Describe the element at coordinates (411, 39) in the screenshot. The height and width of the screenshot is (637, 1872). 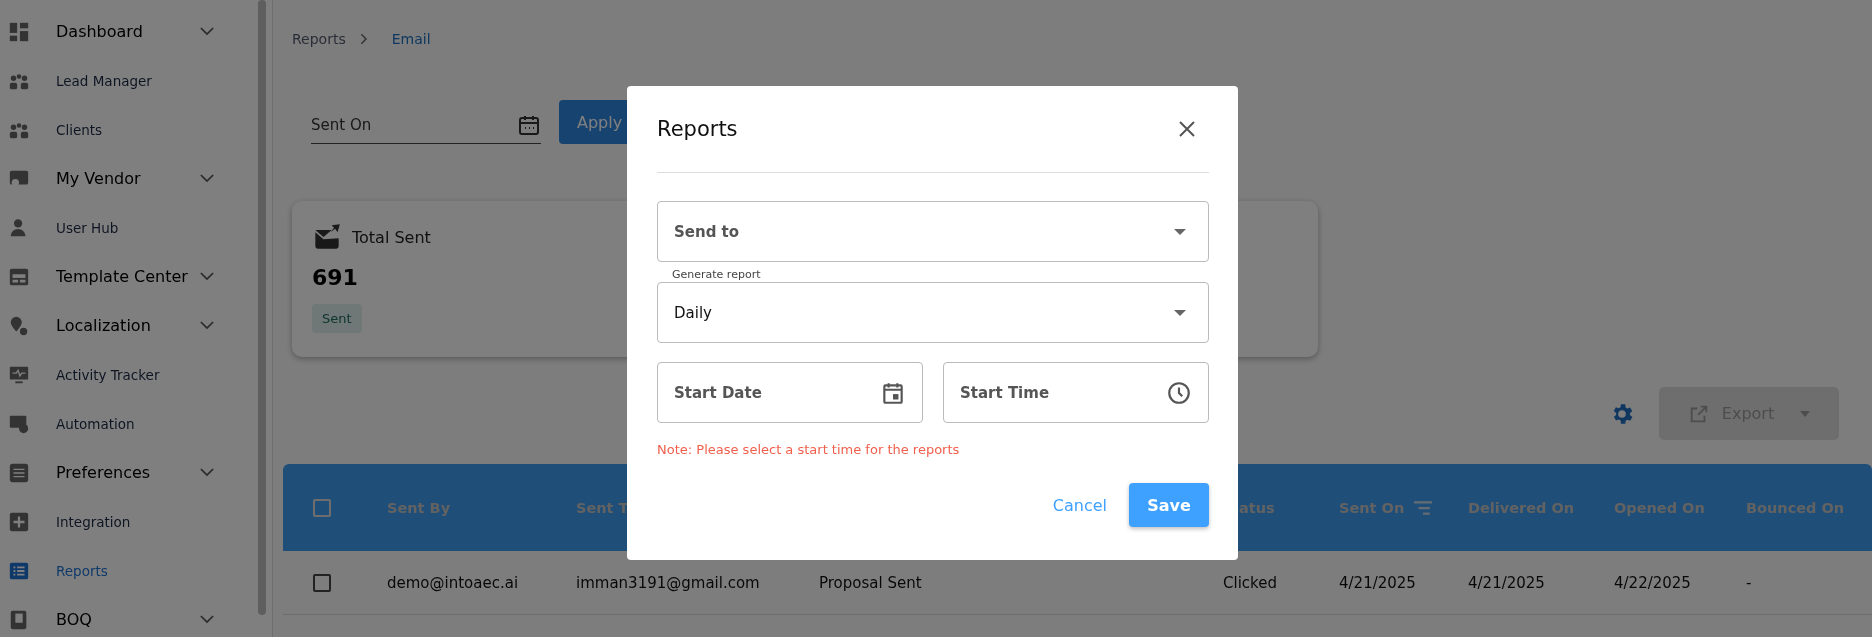
I see `breadcrumb-link: Email` at that location.